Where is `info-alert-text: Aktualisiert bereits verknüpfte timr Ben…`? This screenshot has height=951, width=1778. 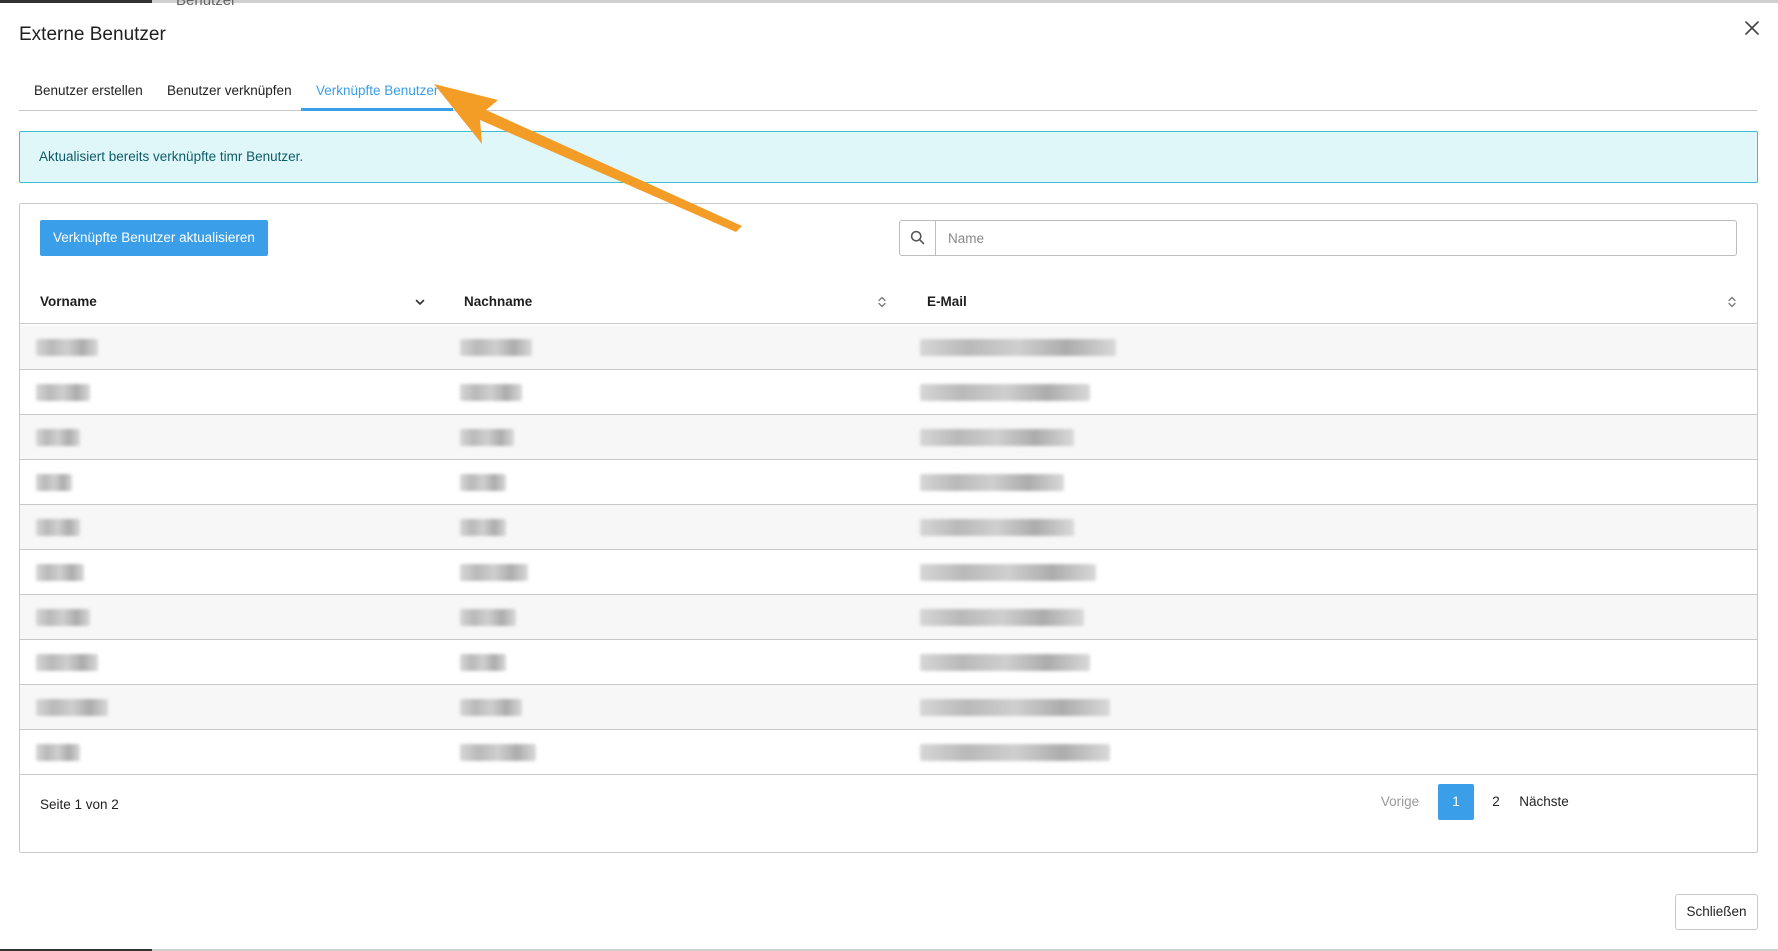
info-alert-text: Aktualisiert bereits verknüpfte timr Ben… is located at coordinates (171, 156).